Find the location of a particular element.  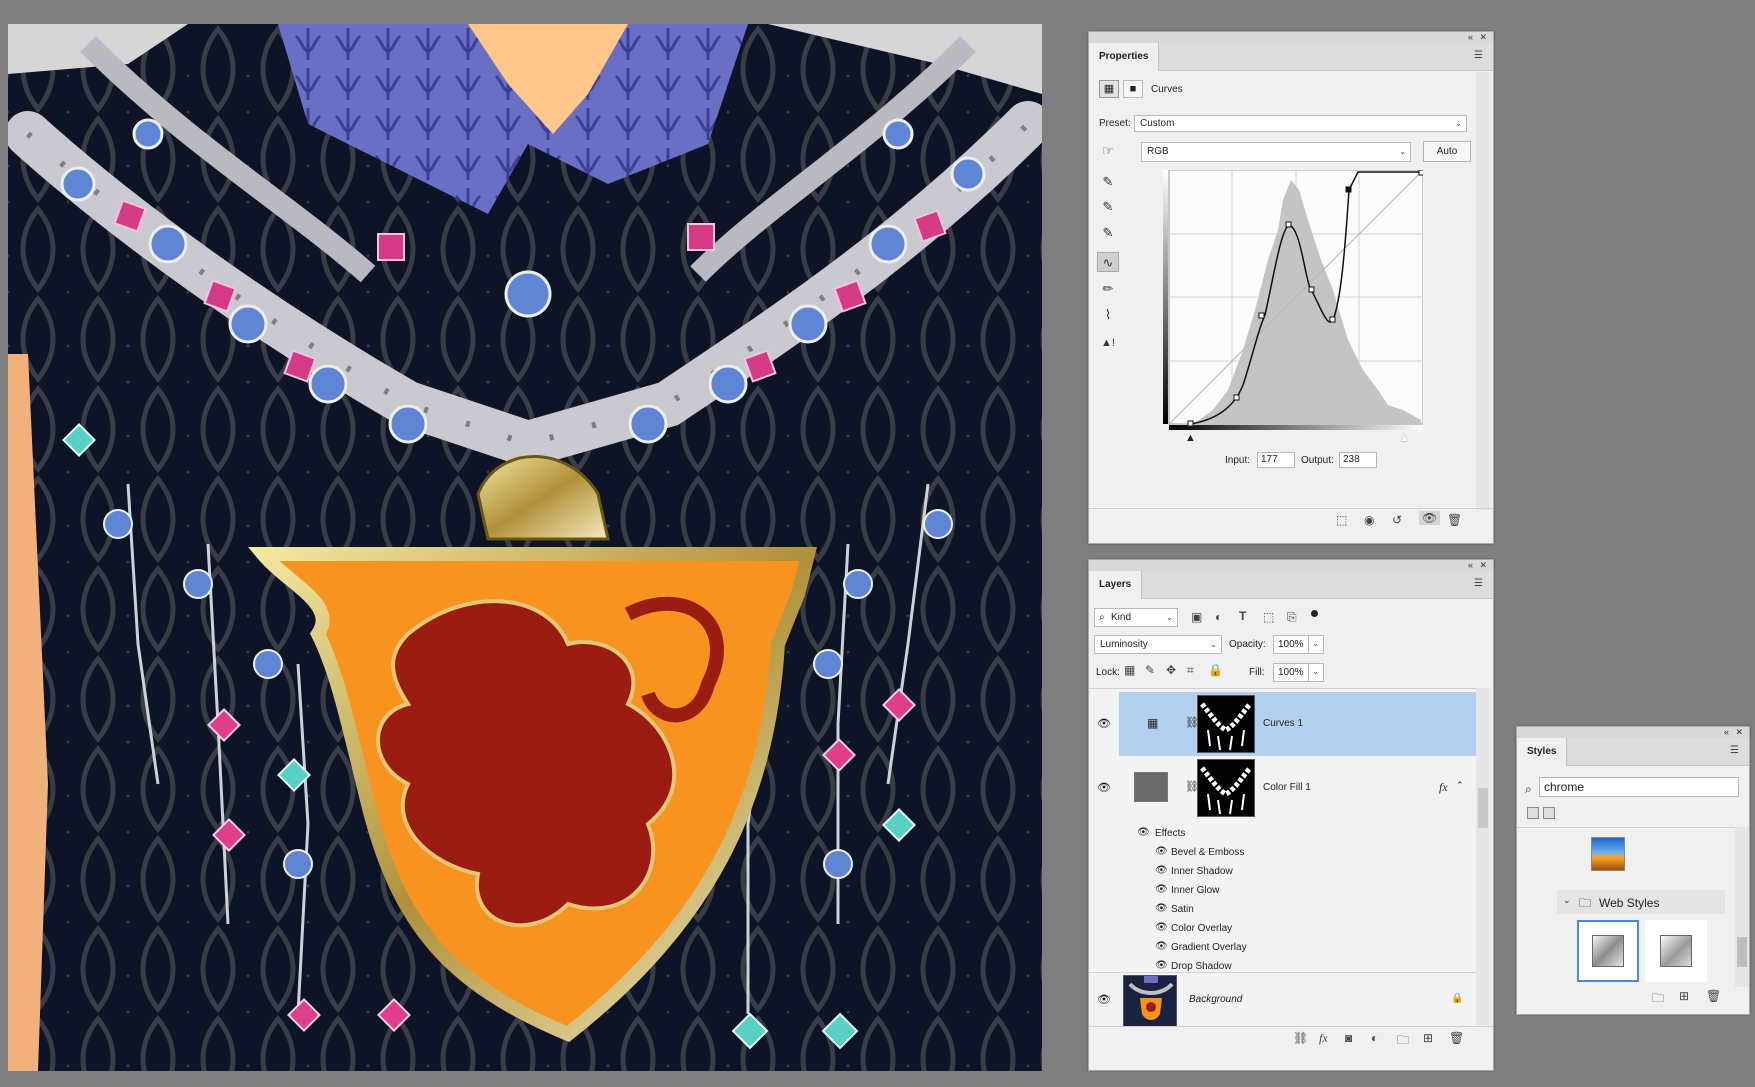

color-fill-thumbnail is located at coordinates (1151, 787).